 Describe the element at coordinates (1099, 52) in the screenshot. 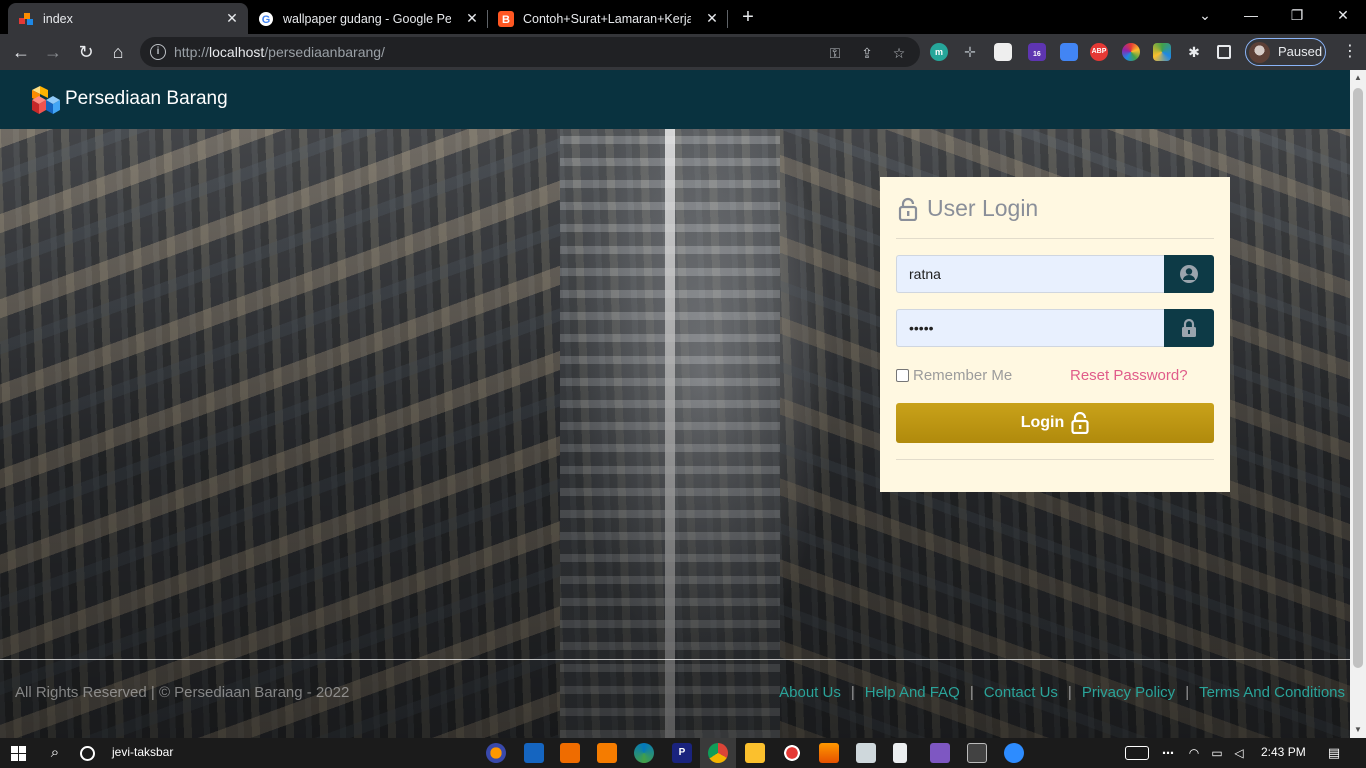

I see `adblock-plus-icon: ABP` at that location.